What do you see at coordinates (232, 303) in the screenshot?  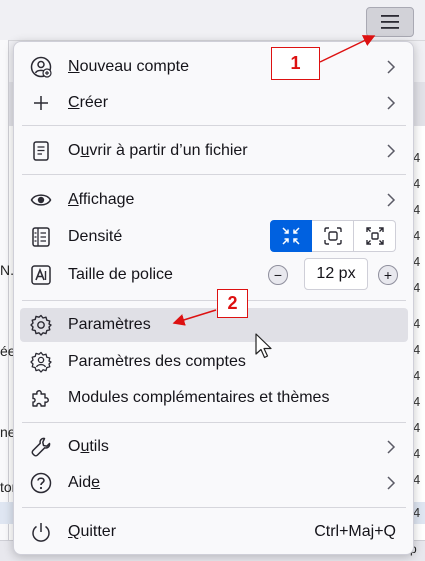 I see `callout-number-2: 2` at bounding box center [232, 303].